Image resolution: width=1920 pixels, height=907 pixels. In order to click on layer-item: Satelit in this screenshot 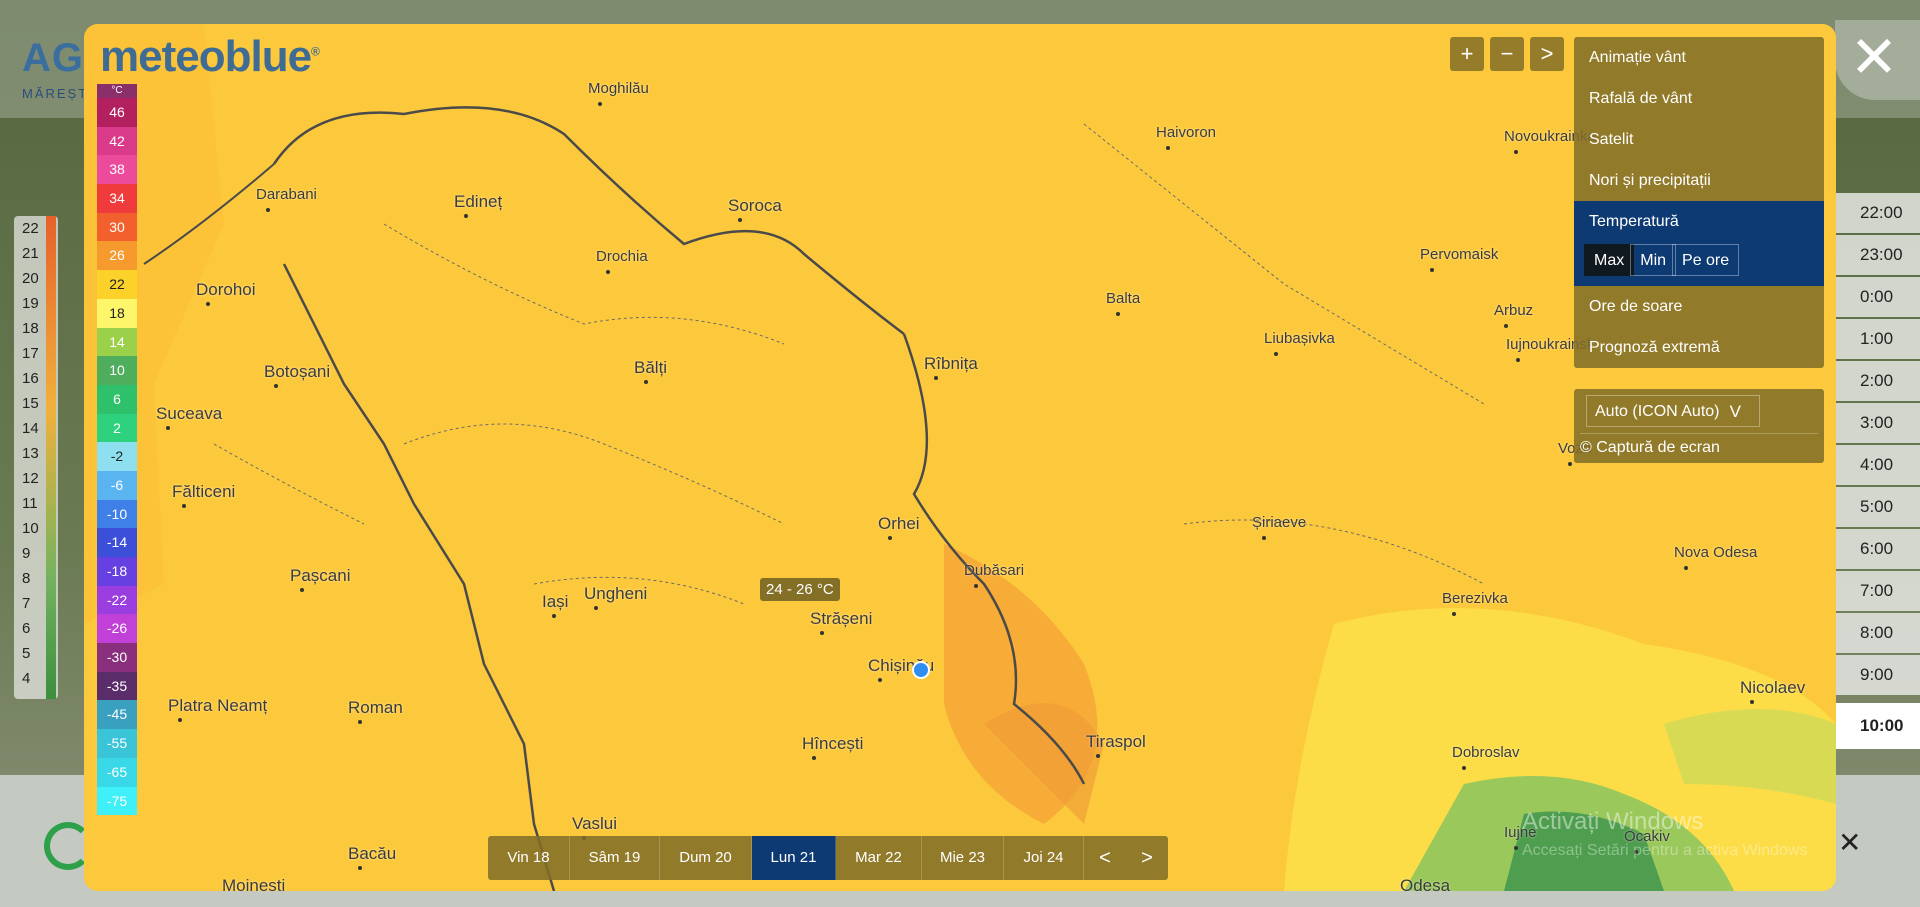, I will do `click(1699, 139)`.